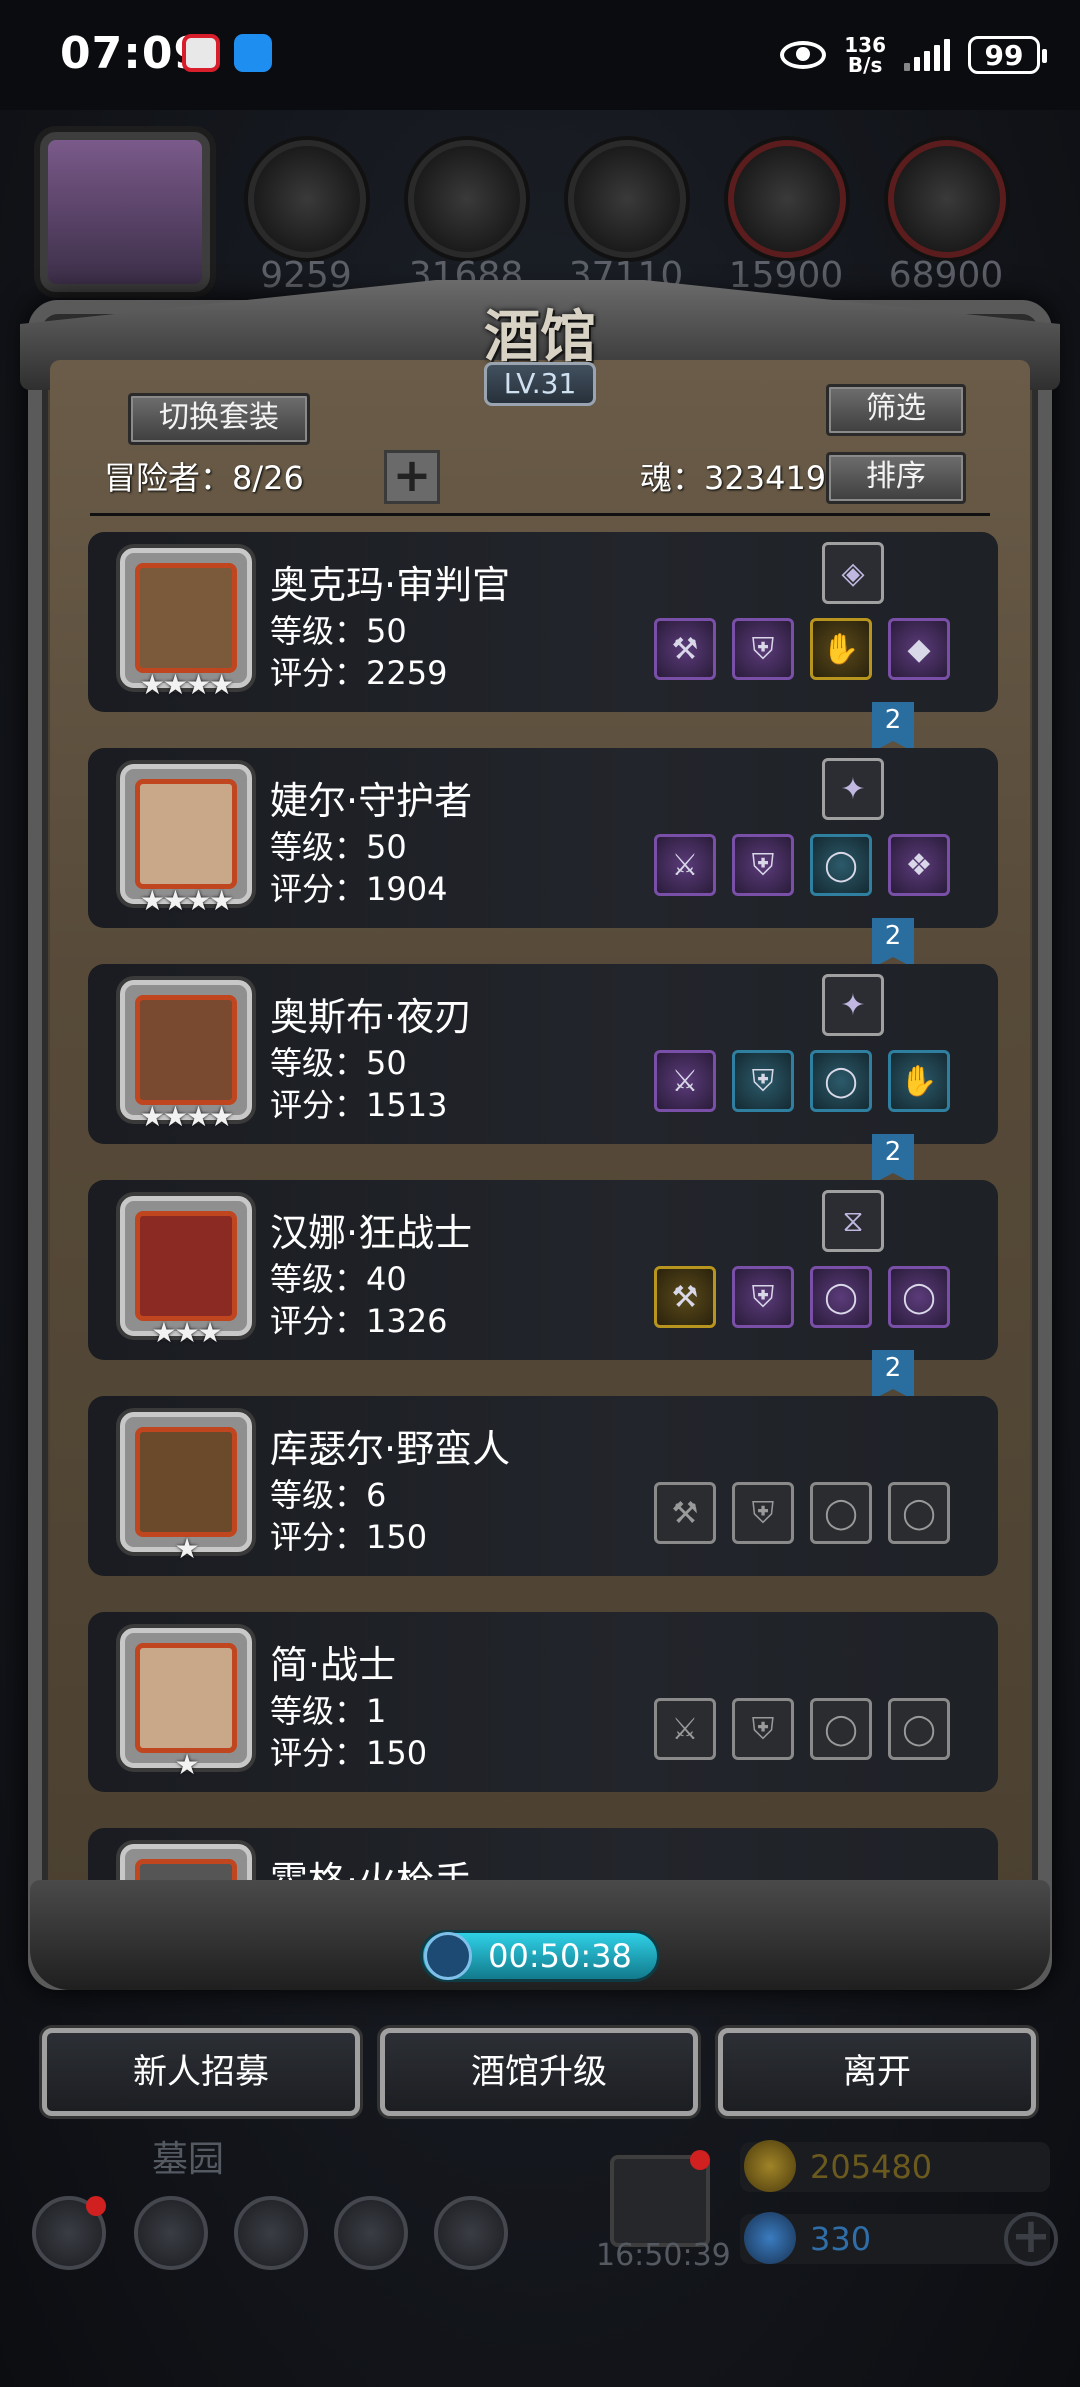  Describe the element at coordinates (186, 1272) in the screenshot. I see `hero-portrait: ★★★` at that location.